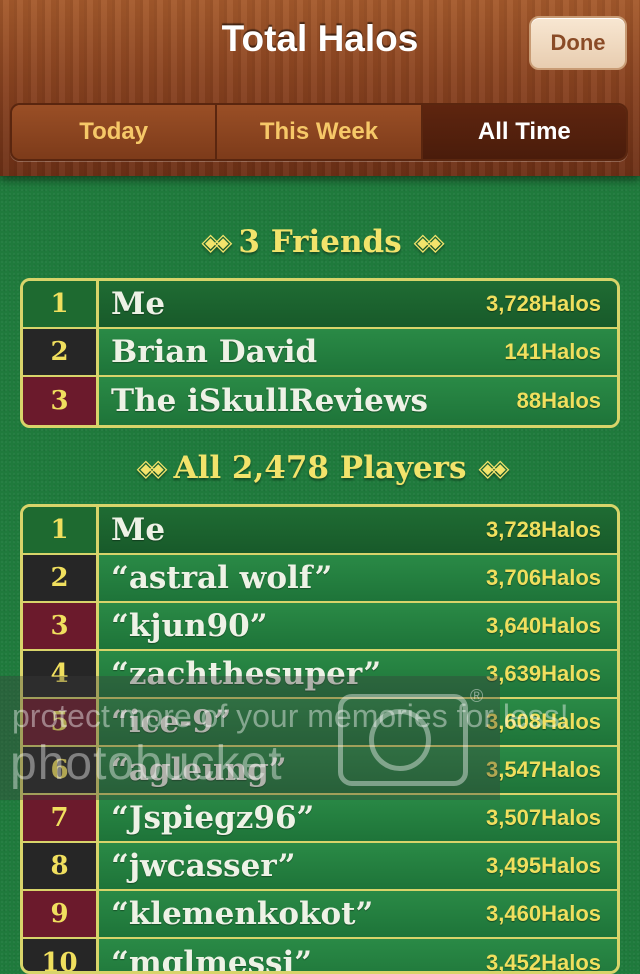  I want to click on player-score: 3,460Halos, so click(543, 913).